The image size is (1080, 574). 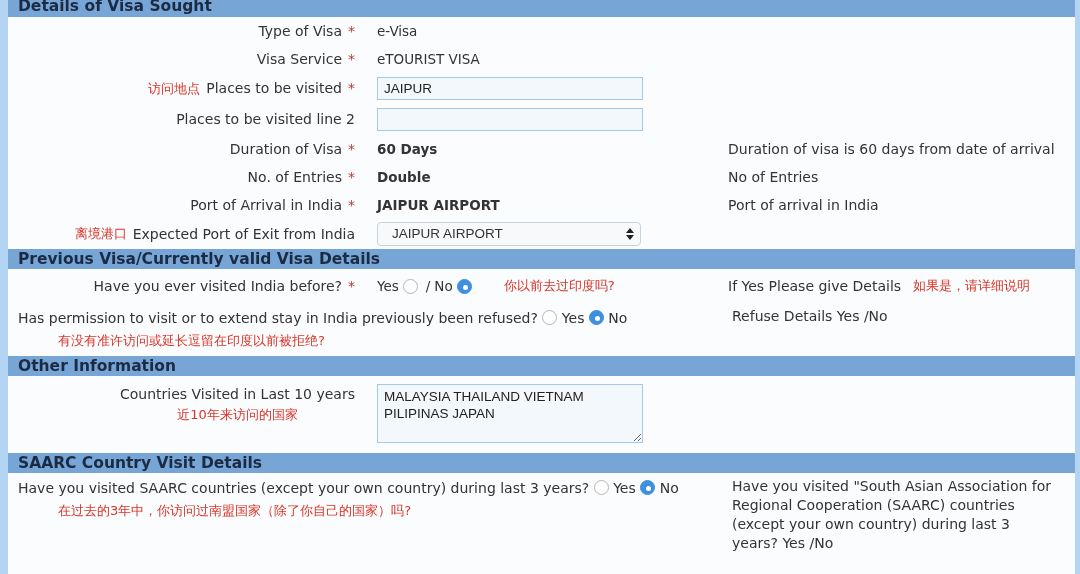 What do you see at coordinates (265, 119) in the screenshot?
I see `field-label: Places to be visited line 2` at bounding box center [265, 119].